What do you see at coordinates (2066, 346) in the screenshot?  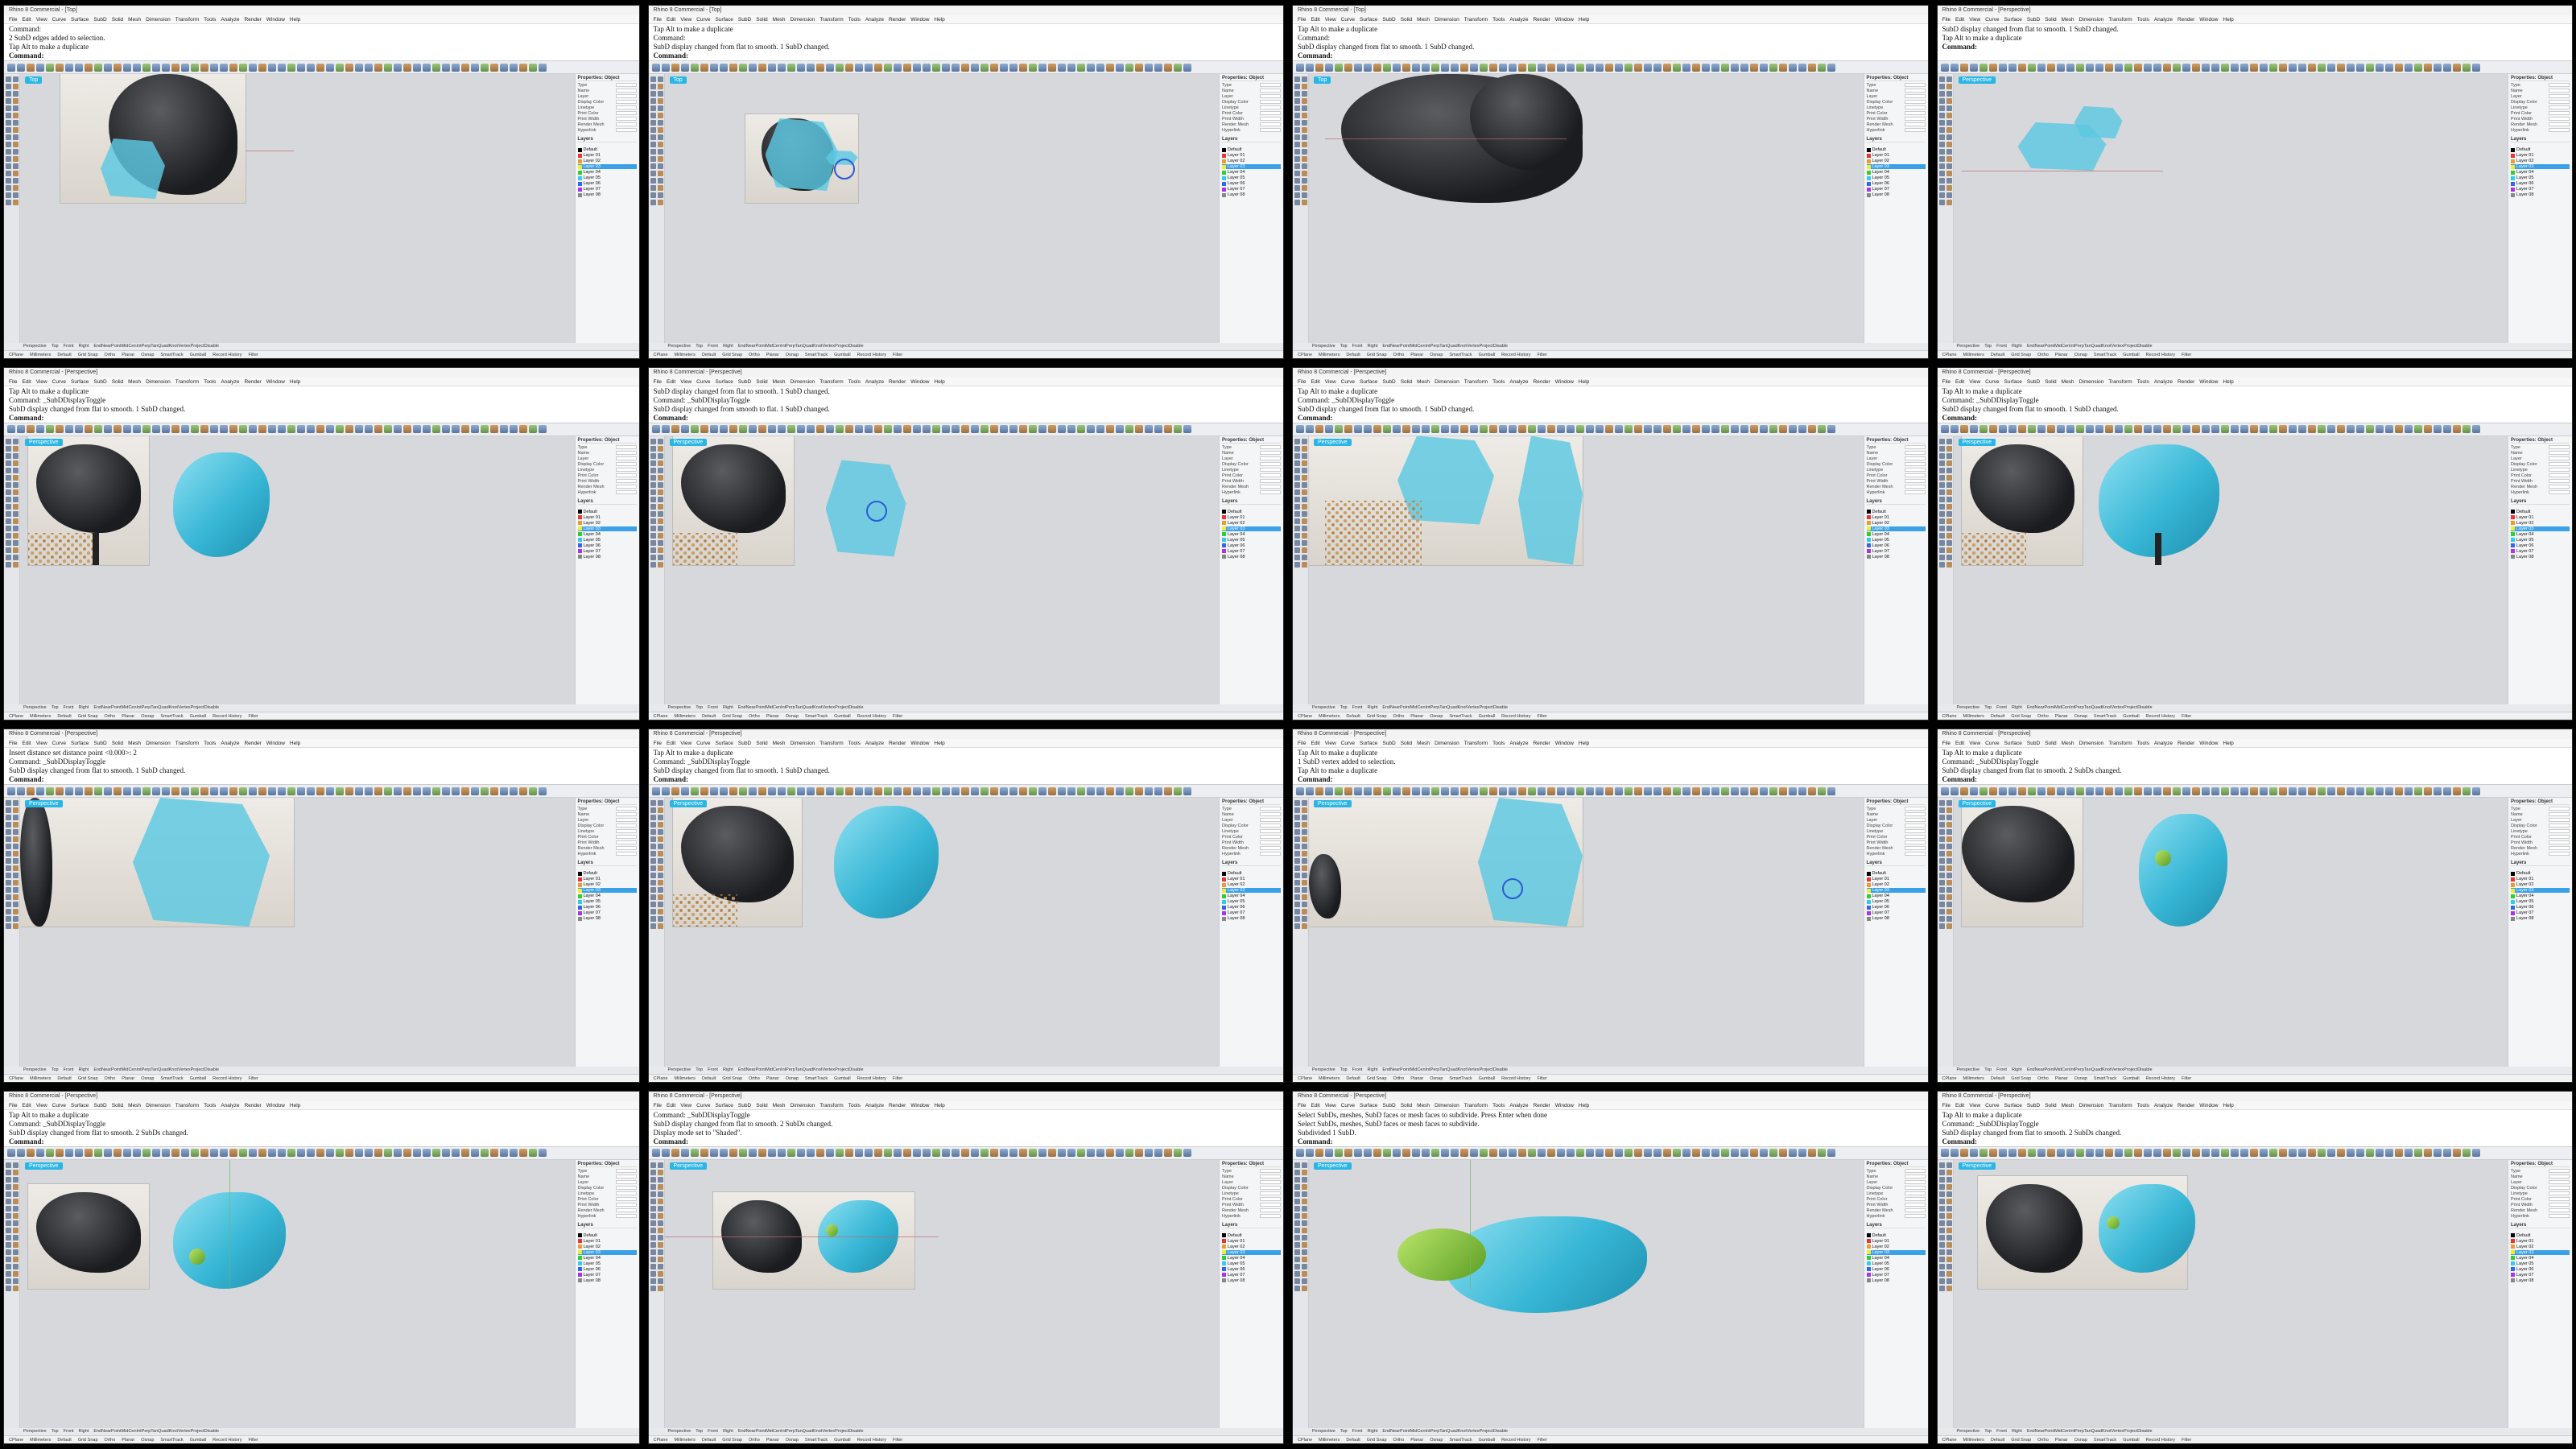 I see `osnap-toggle: Cen` at bounding box center [2066, 346].